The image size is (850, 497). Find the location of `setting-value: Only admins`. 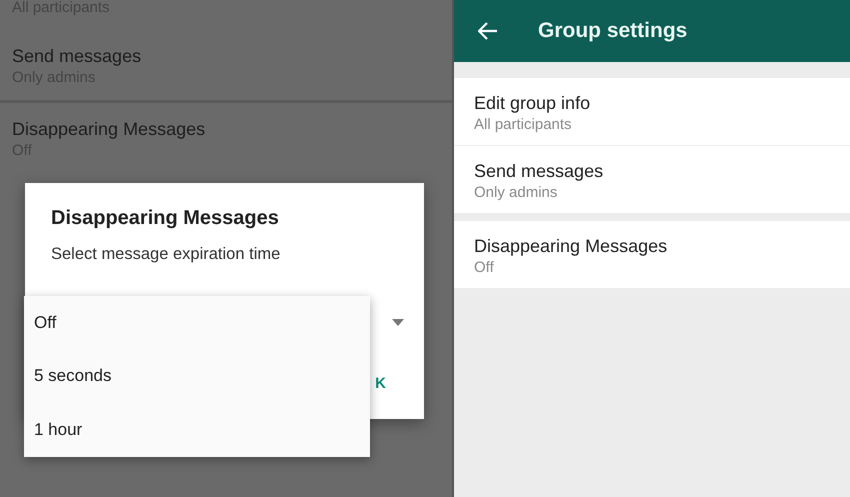

setting-value: Only admins is located at coordinates (516, 193).